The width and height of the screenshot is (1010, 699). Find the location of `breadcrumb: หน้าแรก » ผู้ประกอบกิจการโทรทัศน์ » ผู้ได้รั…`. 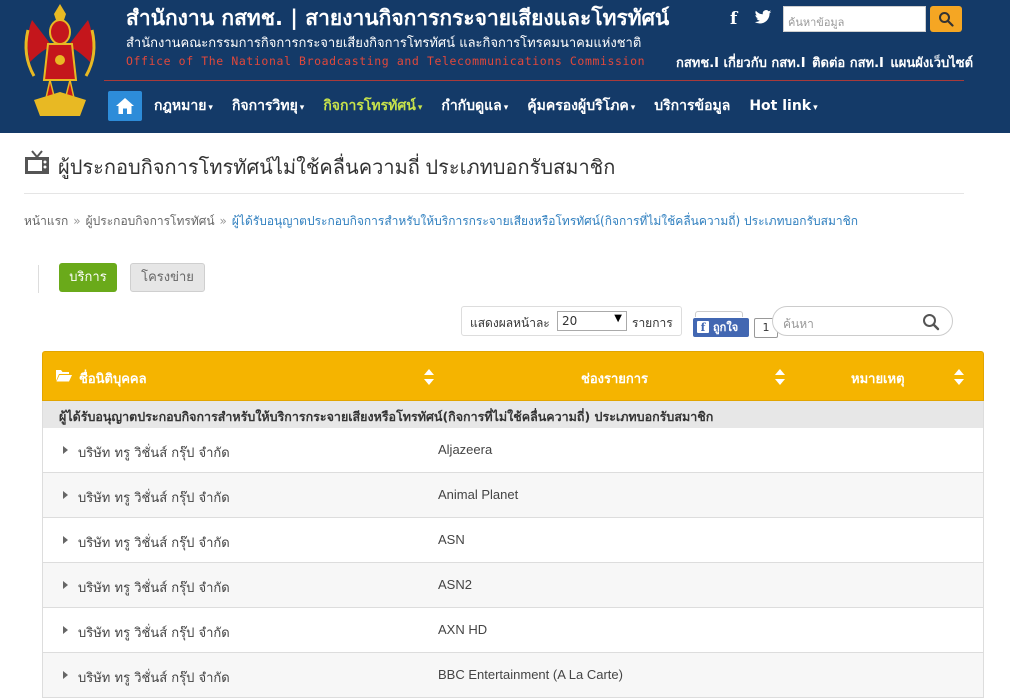

breadcrumb: หน้าแรก » ผู้ประกอบกิจการโทรทัศน์ » ผู้ได้รั… is located at coordinates (441, 221).